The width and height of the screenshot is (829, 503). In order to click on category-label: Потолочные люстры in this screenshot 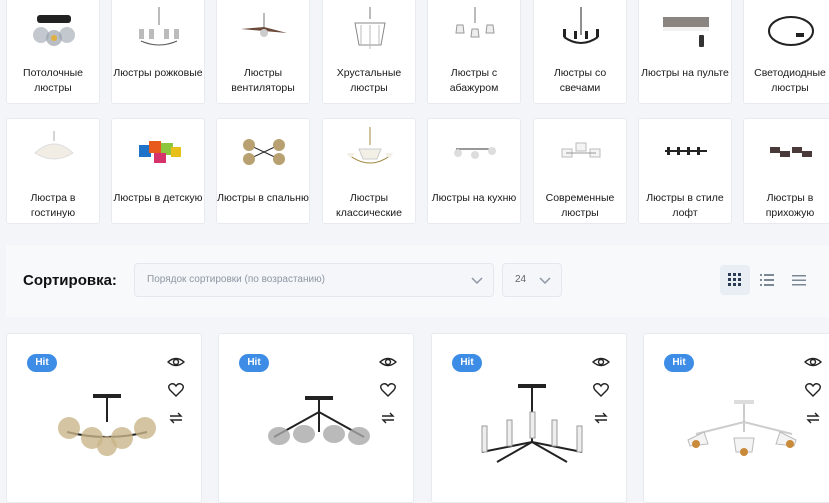, I will do `click(53, 80)`.